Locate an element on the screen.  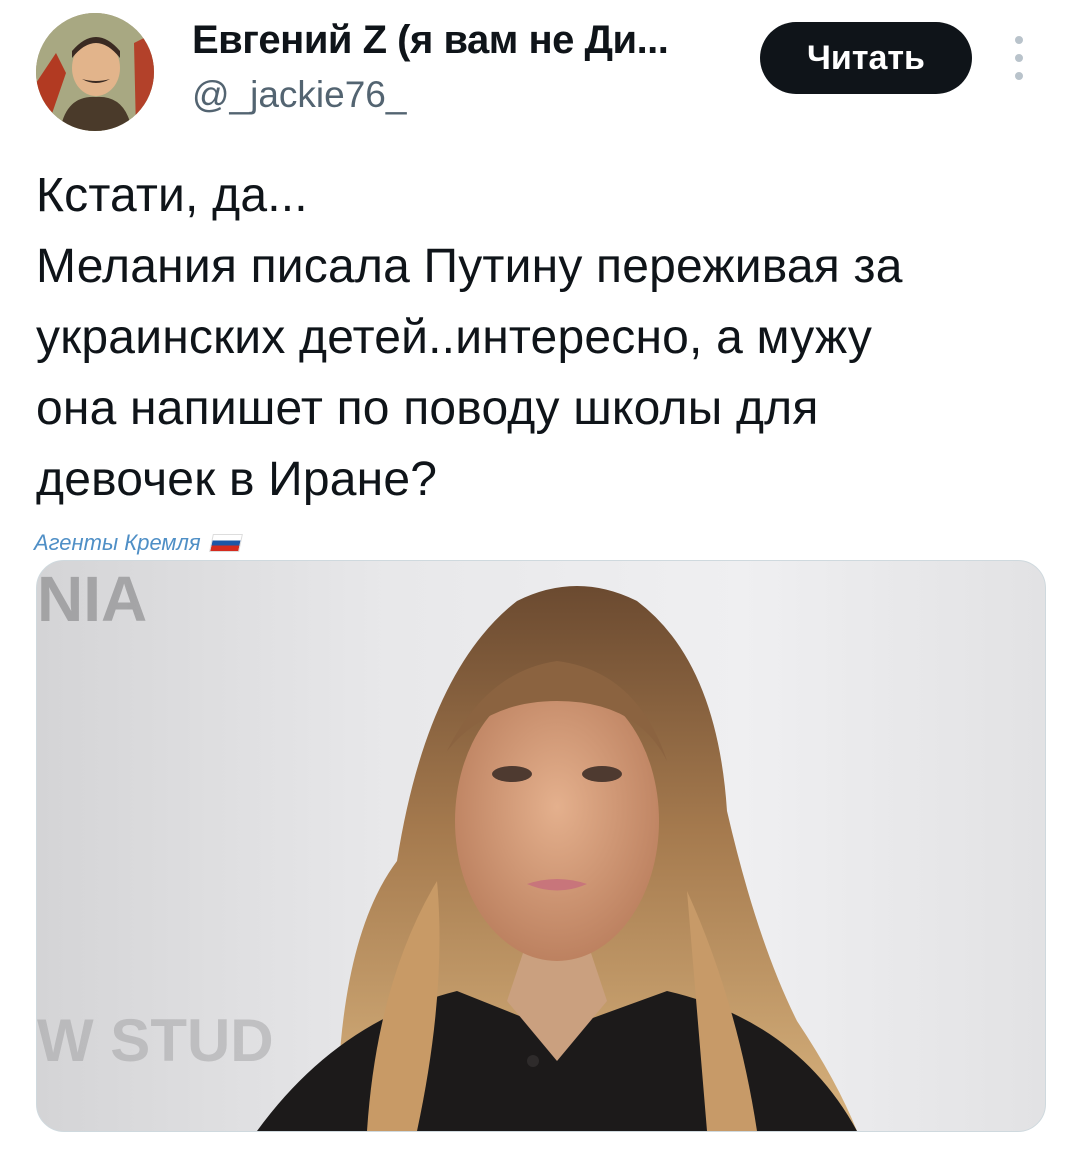
watermark-text: Агенты Кремля is located at coordinates (117, 542).